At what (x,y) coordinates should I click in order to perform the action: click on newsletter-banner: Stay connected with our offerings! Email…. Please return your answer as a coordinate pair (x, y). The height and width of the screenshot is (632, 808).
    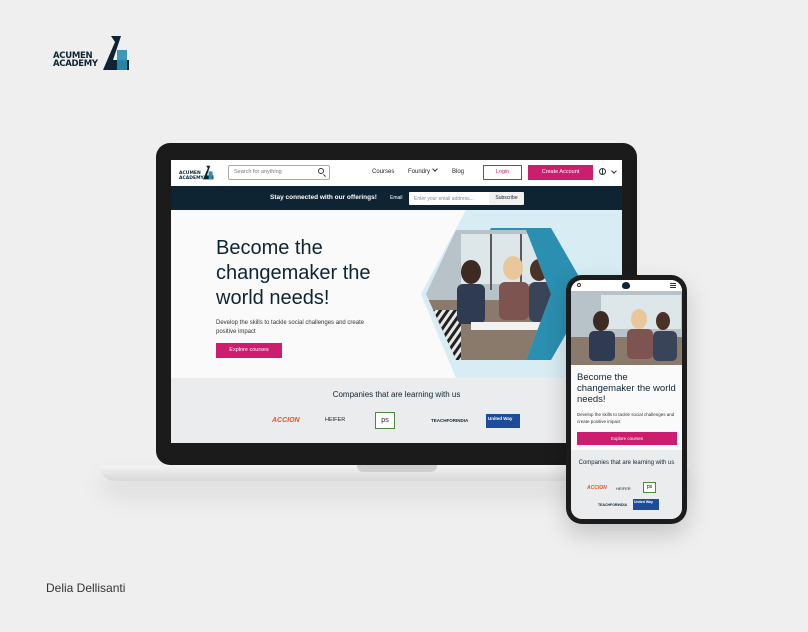
    Looking at the image, I should click on (396, 198).